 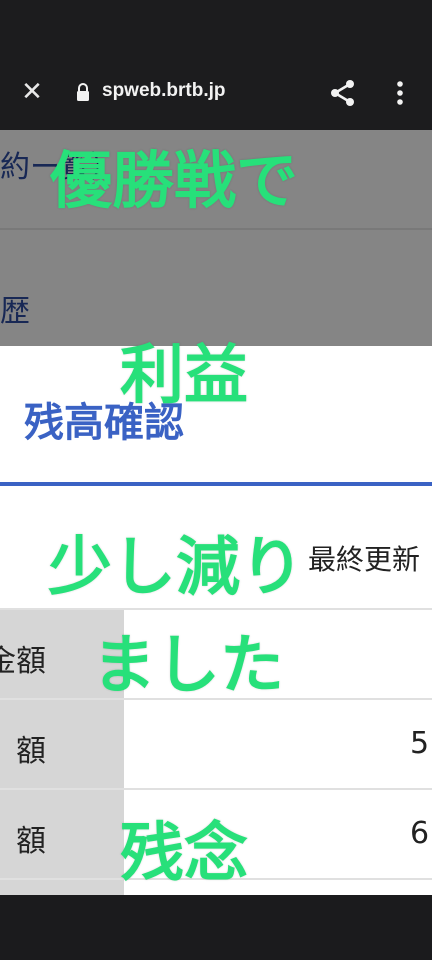 I want to click on table-row: 額 5, so click(x=216, y=745).